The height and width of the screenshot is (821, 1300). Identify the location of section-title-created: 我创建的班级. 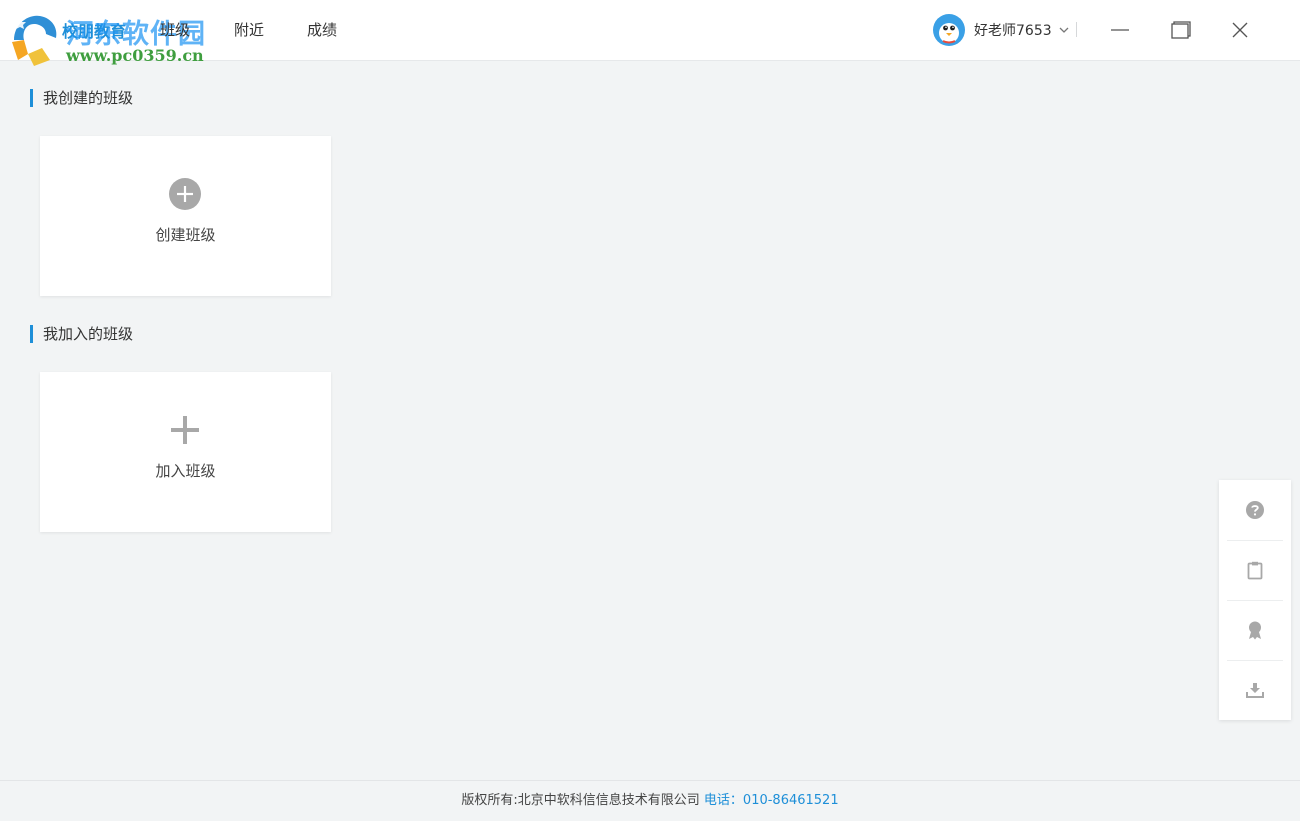
(81, 98).